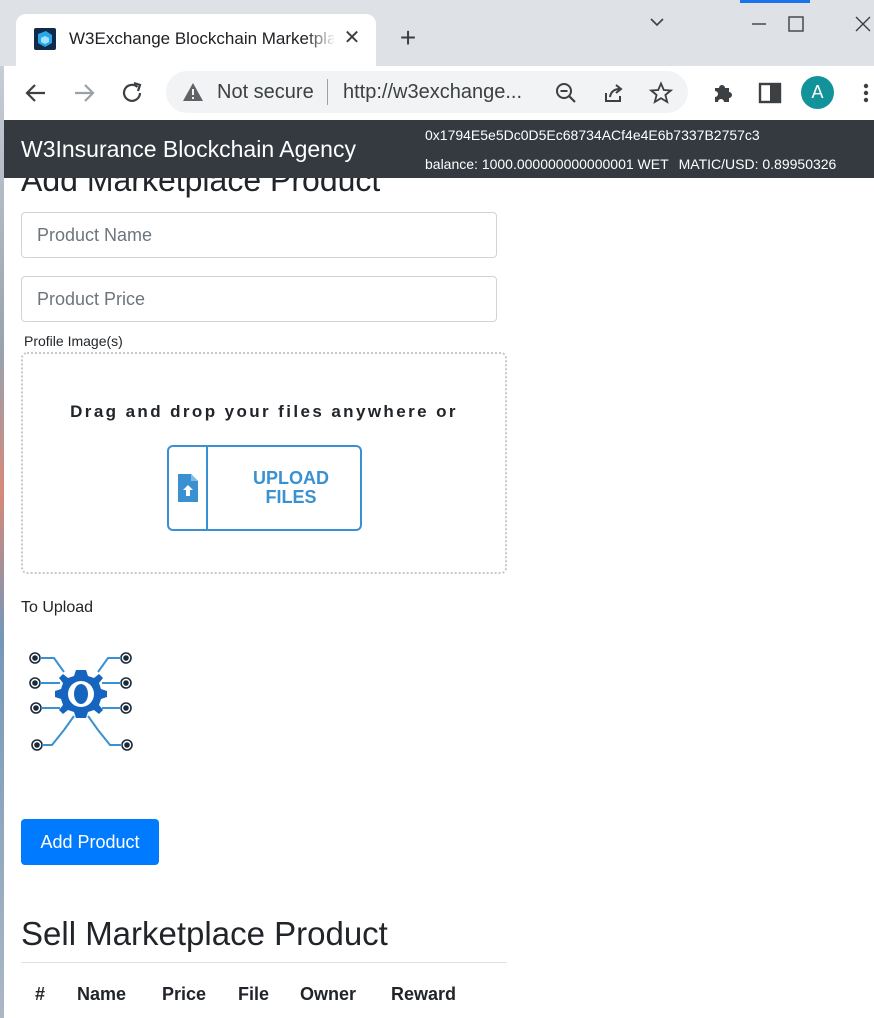 This screenshot has height=1018, width=874. Describe the element at coordinates (57, 607) in the screenshot. I see `to-upload-label: To Upload` at that location.